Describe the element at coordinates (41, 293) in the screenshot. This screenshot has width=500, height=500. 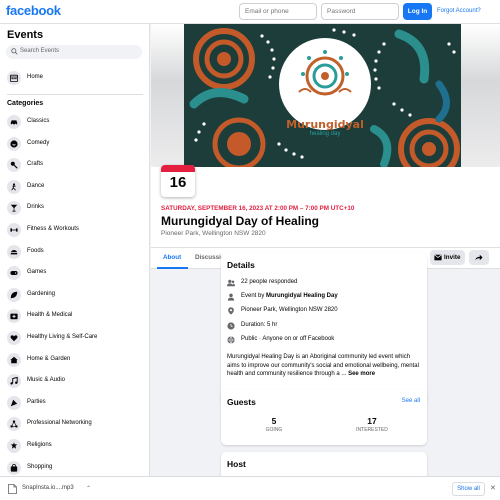
I see `sidebar-item-label: Gardening` at that location.